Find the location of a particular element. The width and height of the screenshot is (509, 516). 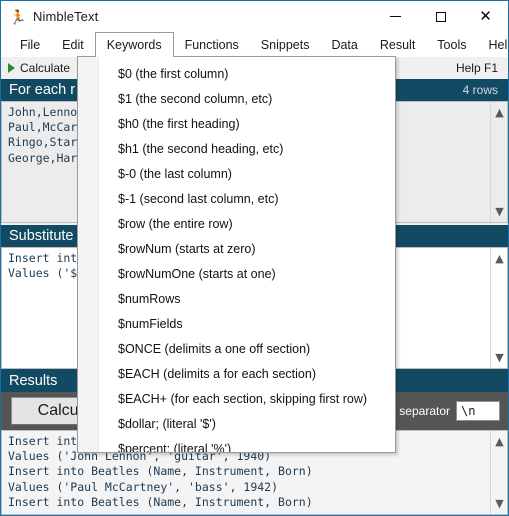

menu-item-tools: Tools is located at coordinates (451, 44).